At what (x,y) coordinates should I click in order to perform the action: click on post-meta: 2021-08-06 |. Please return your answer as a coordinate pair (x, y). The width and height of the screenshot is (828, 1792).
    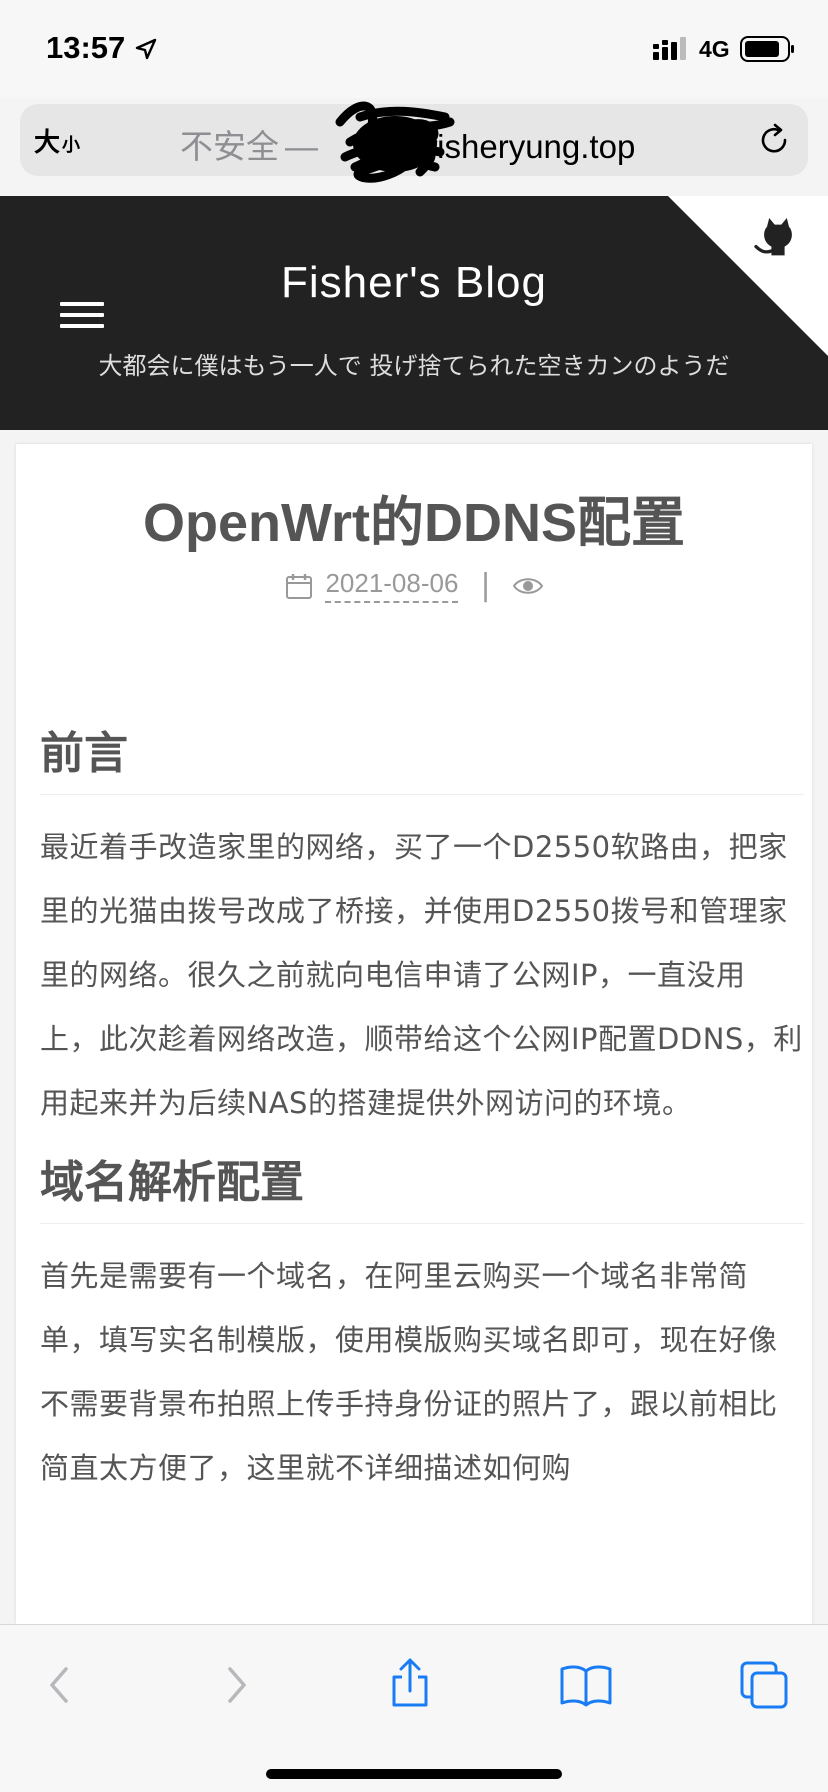
    Looking at the image, I should click on (414, 585).